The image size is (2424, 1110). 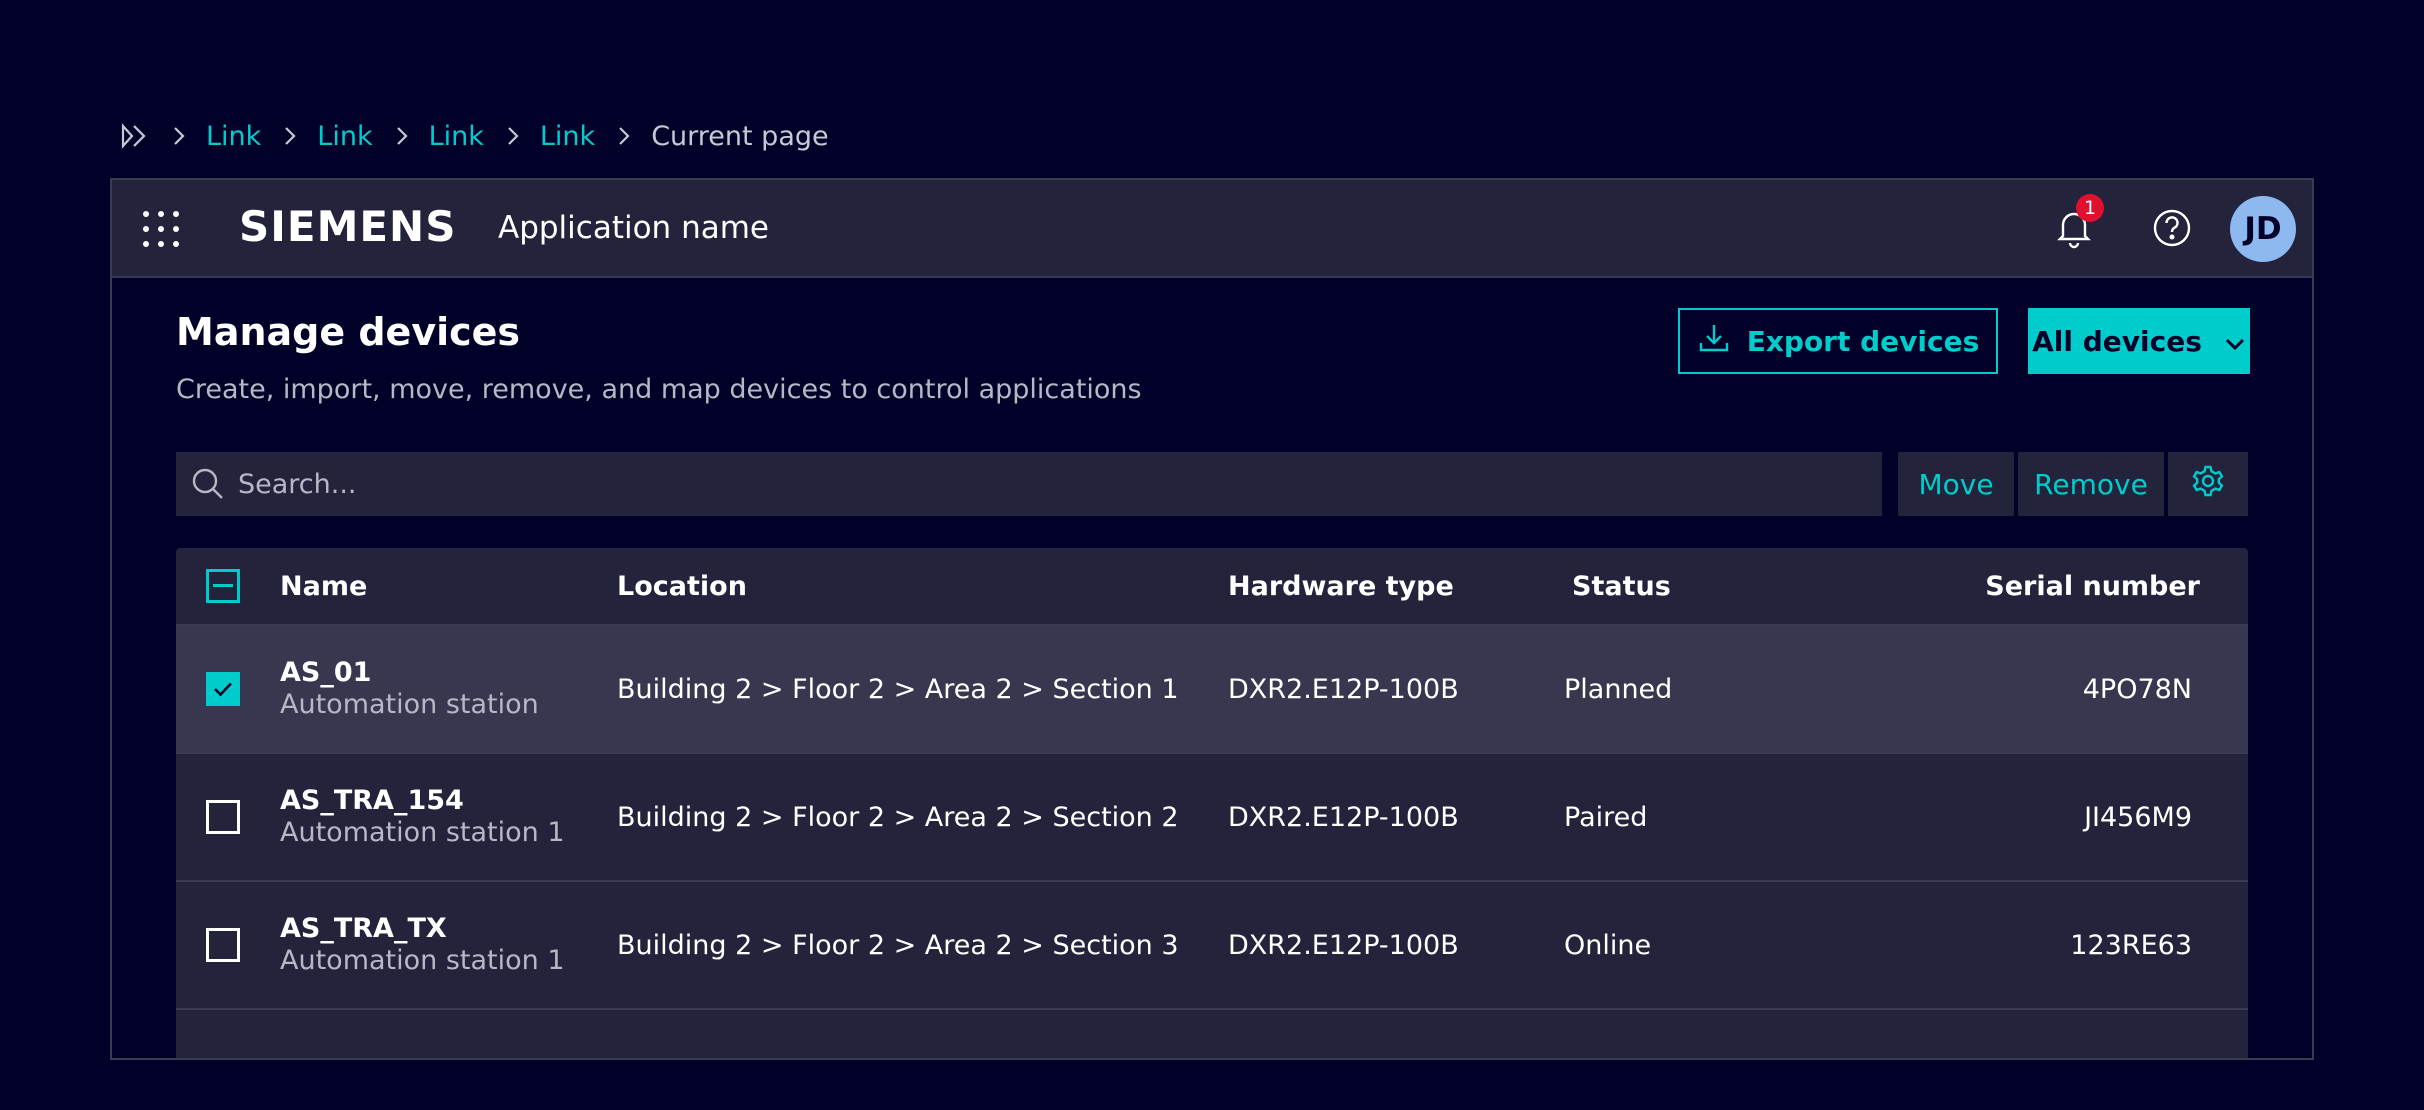 I want to click on move-button: Move, so click(x=1956, y=484).